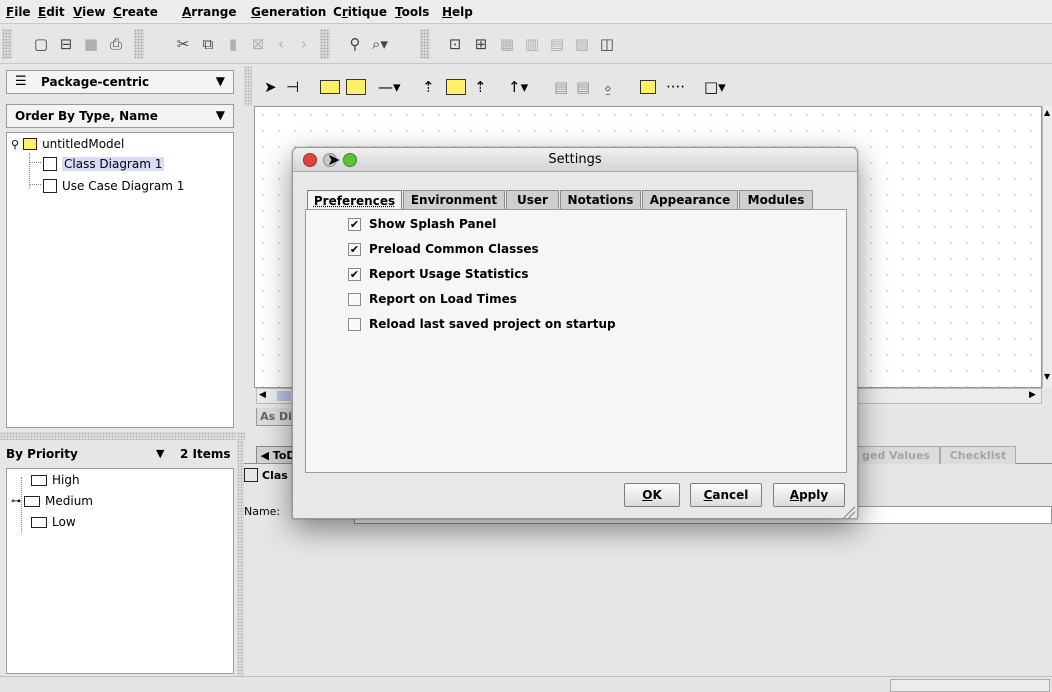 Image resolution: width=1052 pixels, height=692 pixels. I want to click on package-icon, so click(30, 144).